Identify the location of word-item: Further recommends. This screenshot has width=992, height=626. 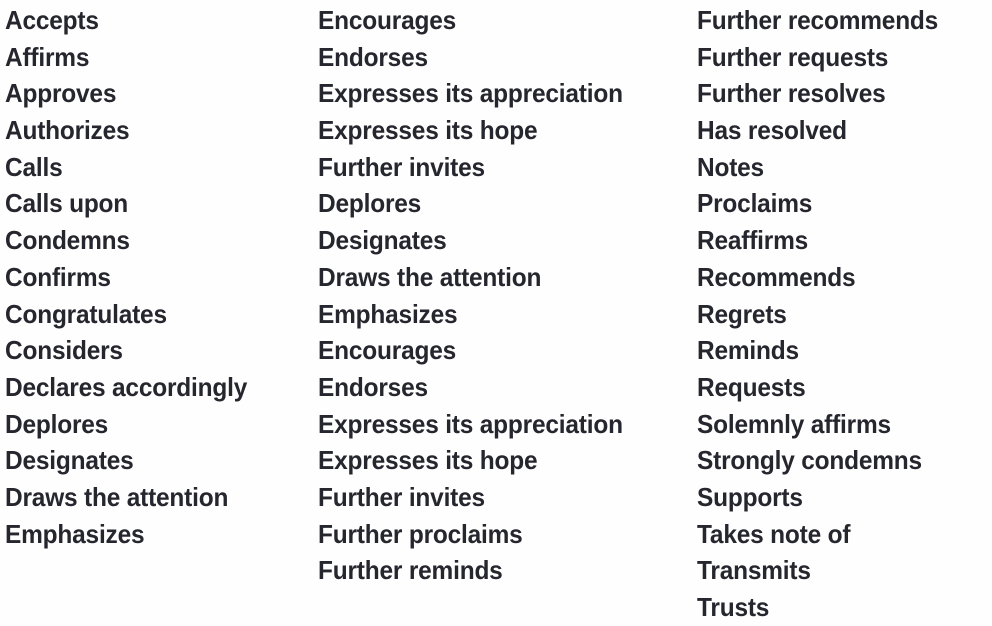
(818, 20).